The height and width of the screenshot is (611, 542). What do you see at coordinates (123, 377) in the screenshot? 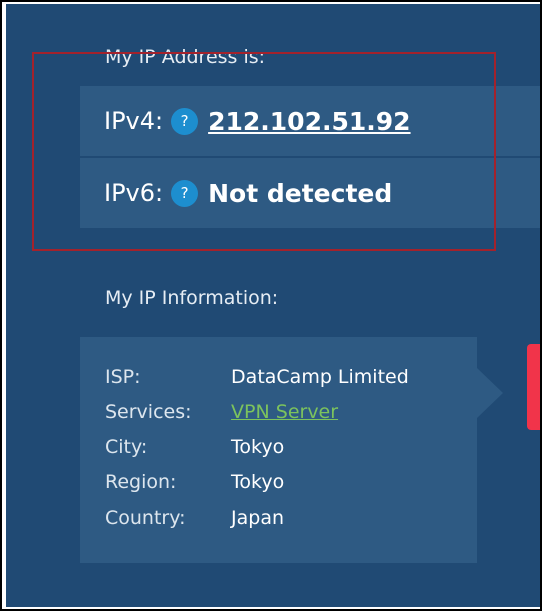
I see `isp-key: ISP:` at bounding box center [123, 377].